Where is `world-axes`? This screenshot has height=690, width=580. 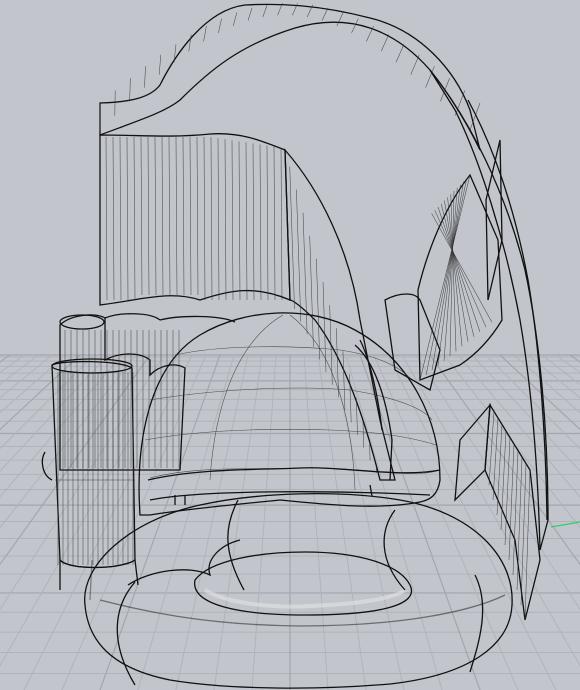
world-axes is located at coordinates (565, 524).